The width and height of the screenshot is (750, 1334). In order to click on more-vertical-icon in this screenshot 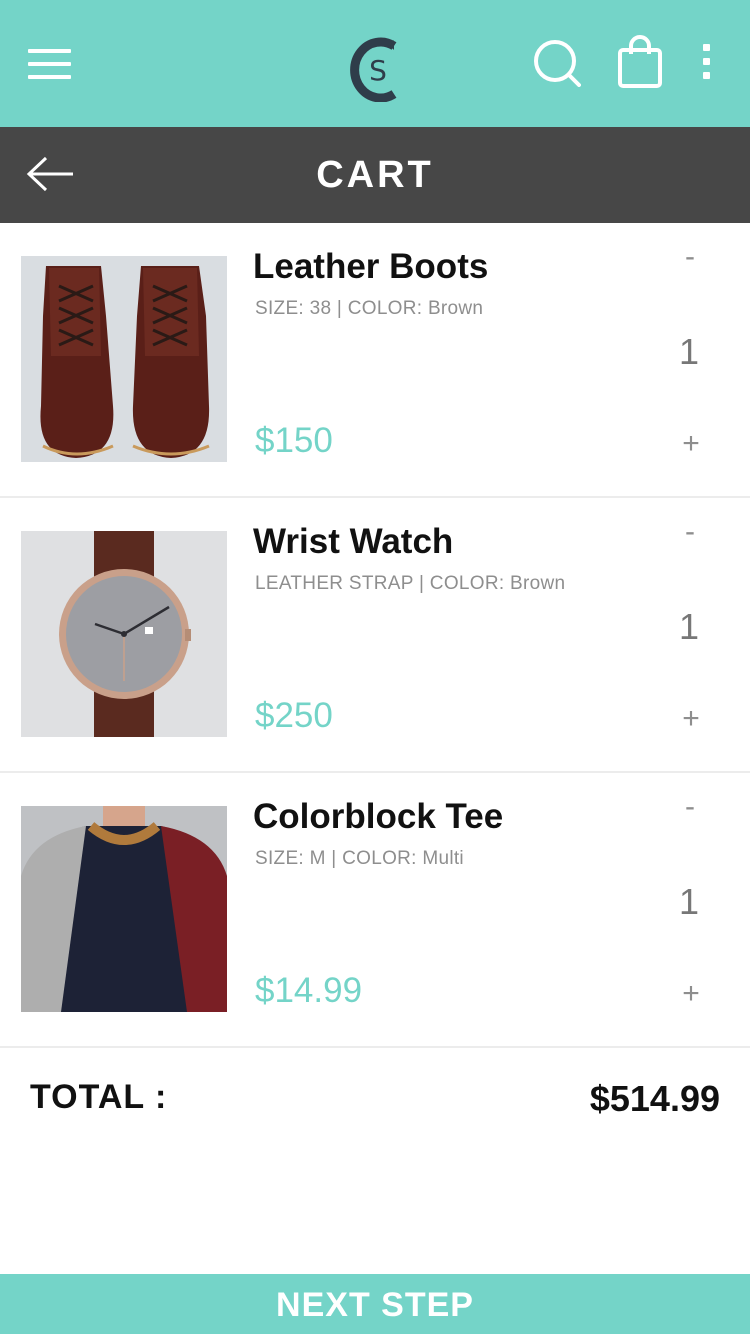, I will do `click(707, 64)`.